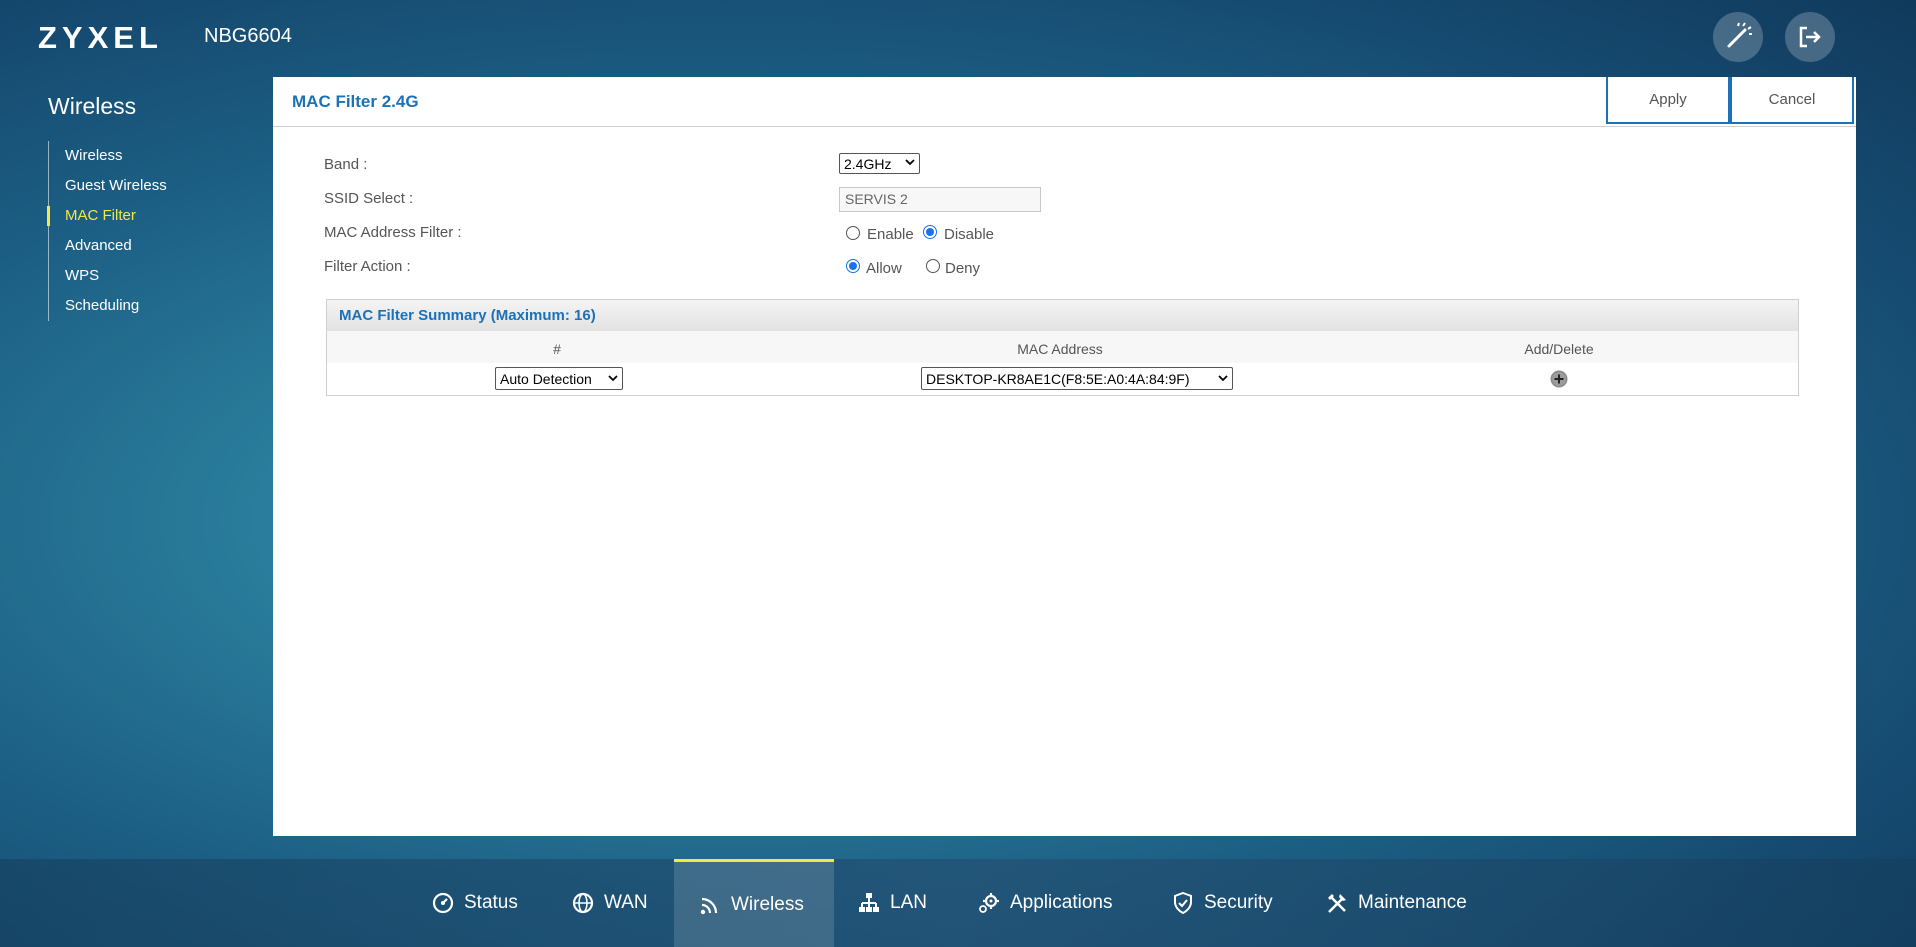  What do you see at coordinates (149, 186) in the screenshot?
I see `sidebar-item-guest-wireless: Guest Wireless` at bounding box center [149, 186].